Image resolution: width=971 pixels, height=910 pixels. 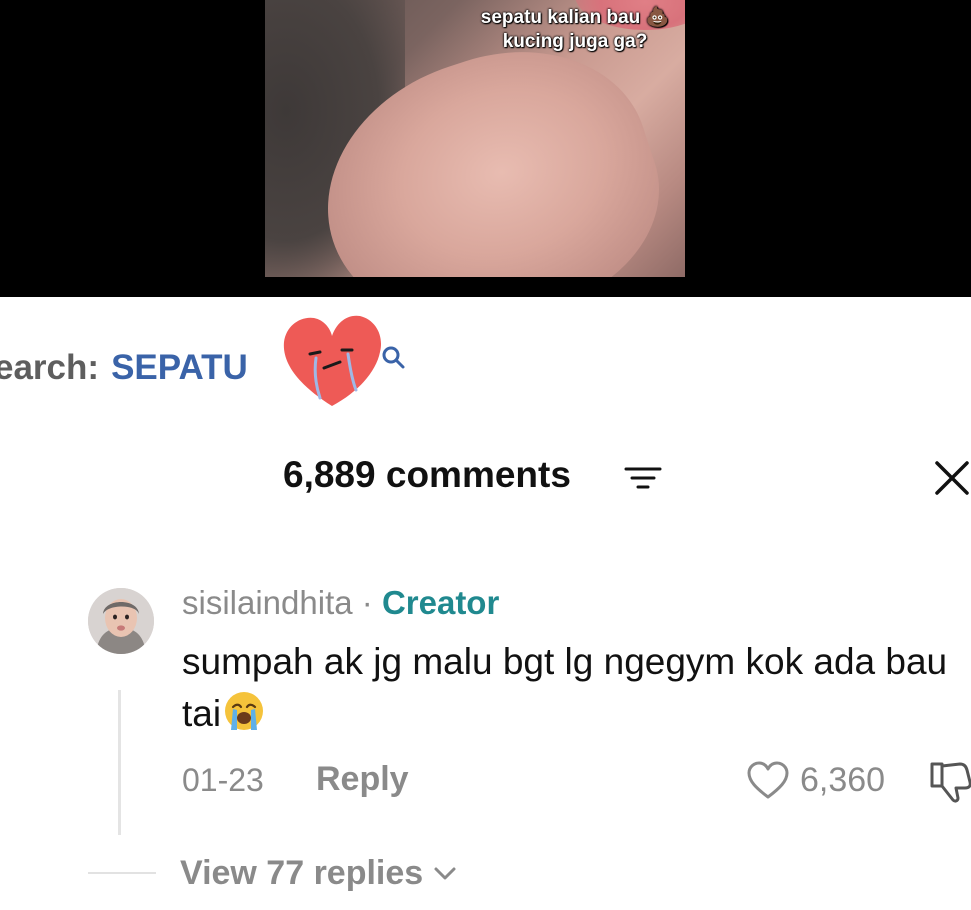 I want to click on like-count: 6,360, so click(x=843, y=779).